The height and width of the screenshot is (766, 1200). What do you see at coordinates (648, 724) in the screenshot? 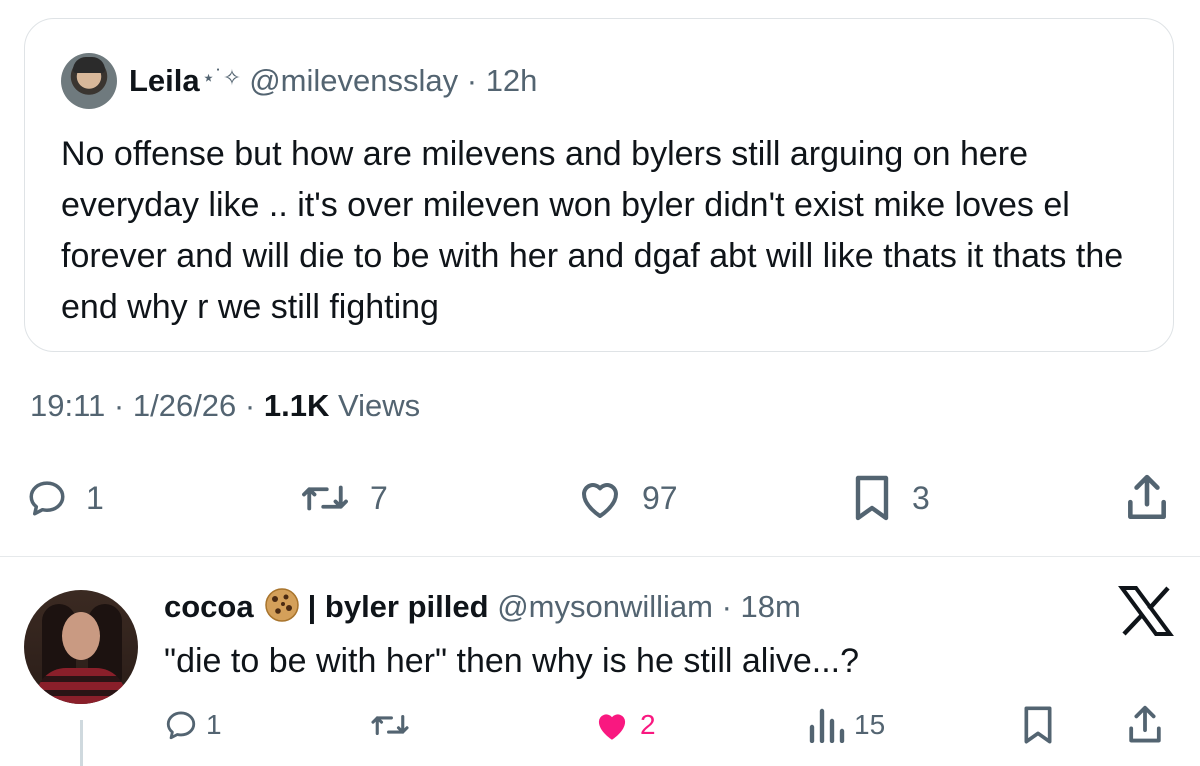
I see `reply-like-count: 2` at bounding box center [648, 724].